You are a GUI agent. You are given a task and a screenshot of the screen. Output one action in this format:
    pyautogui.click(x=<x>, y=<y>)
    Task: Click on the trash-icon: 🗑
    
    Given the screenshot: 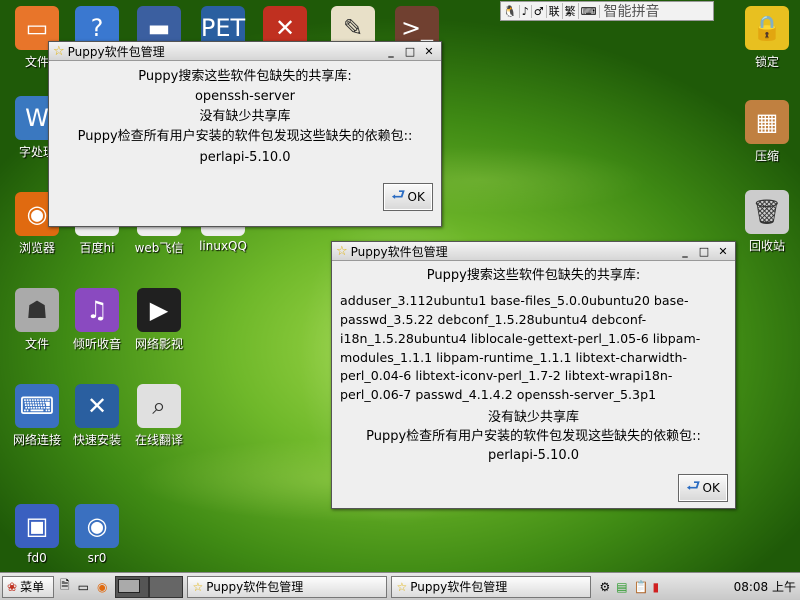 What is the action you would take?
    pyautogui.click(x=767, y=212)
    